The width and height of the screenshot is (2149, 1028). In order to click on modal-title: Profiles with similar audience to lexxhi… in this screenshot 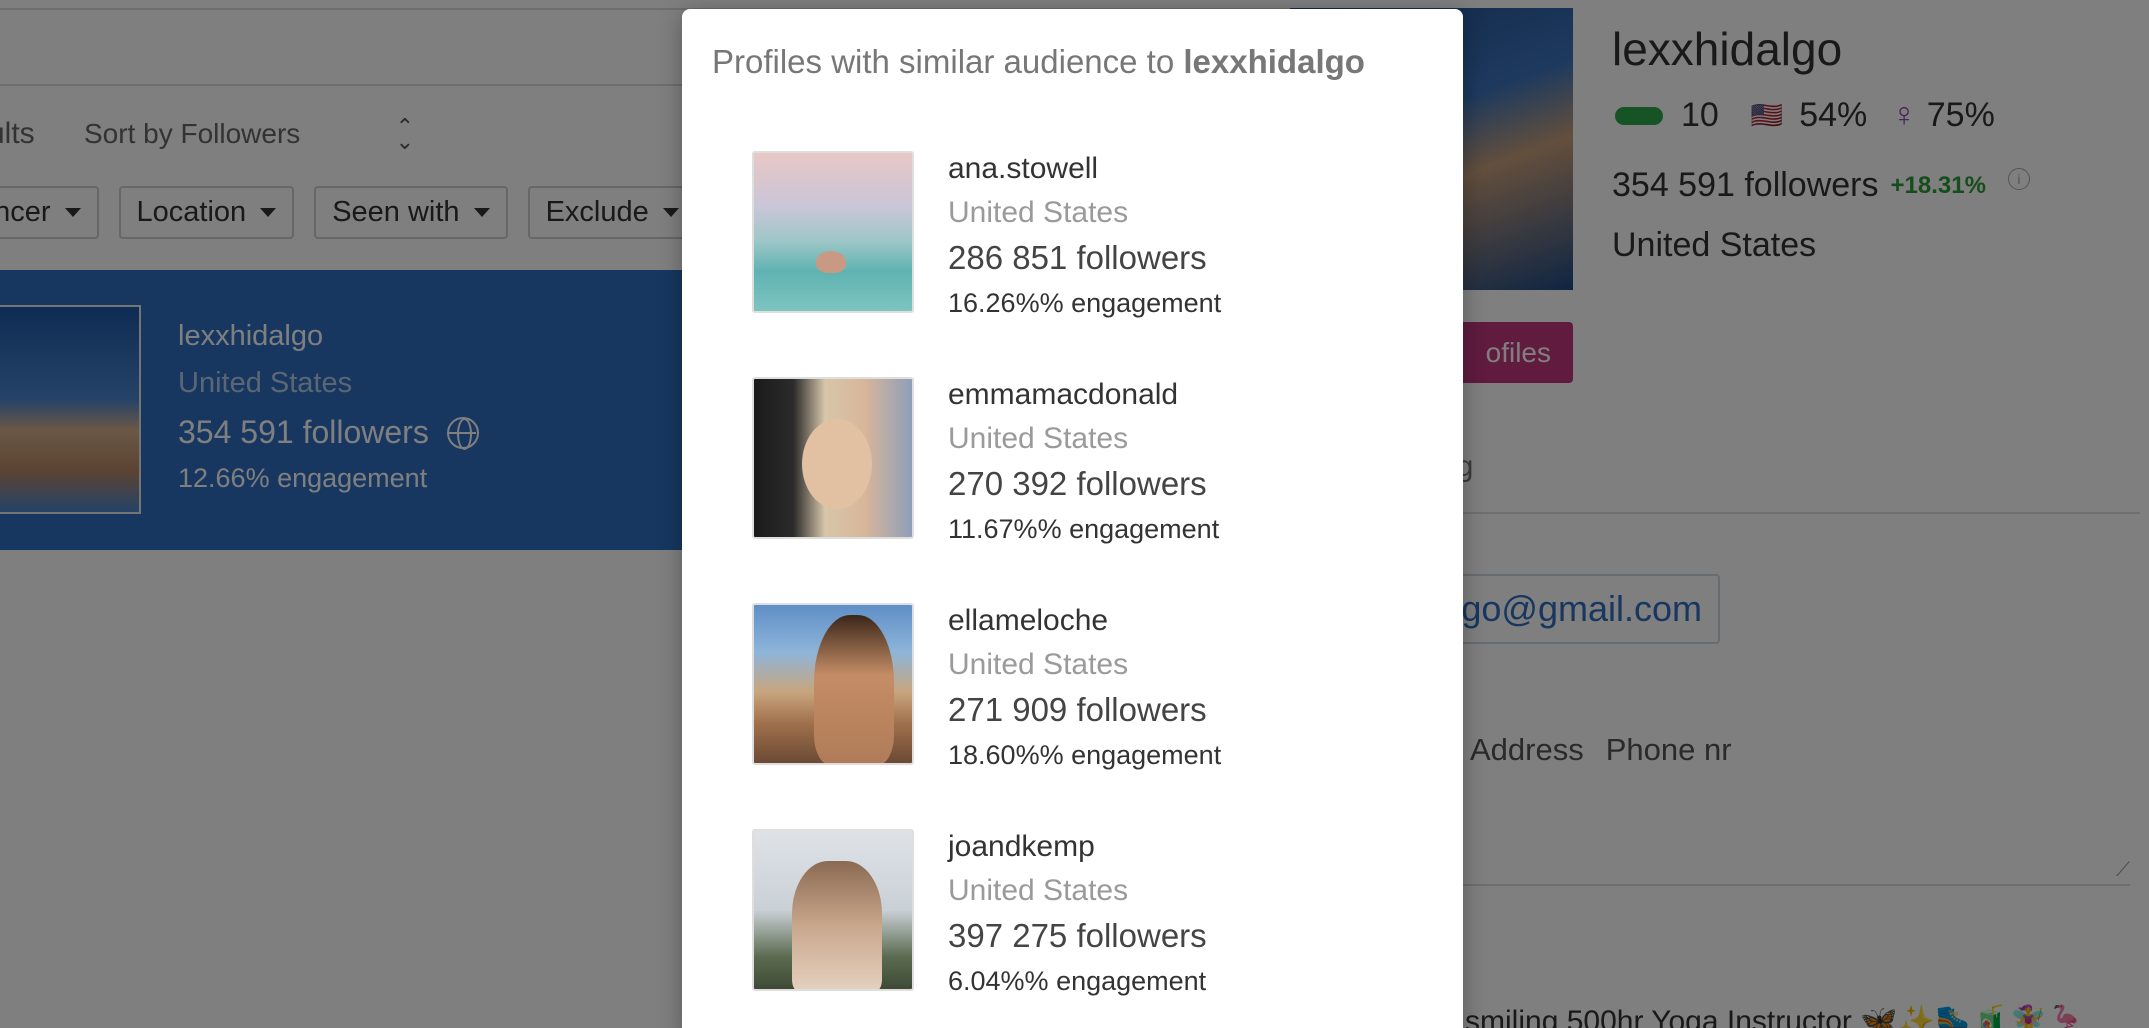, I will do `click(1038, 62)`.